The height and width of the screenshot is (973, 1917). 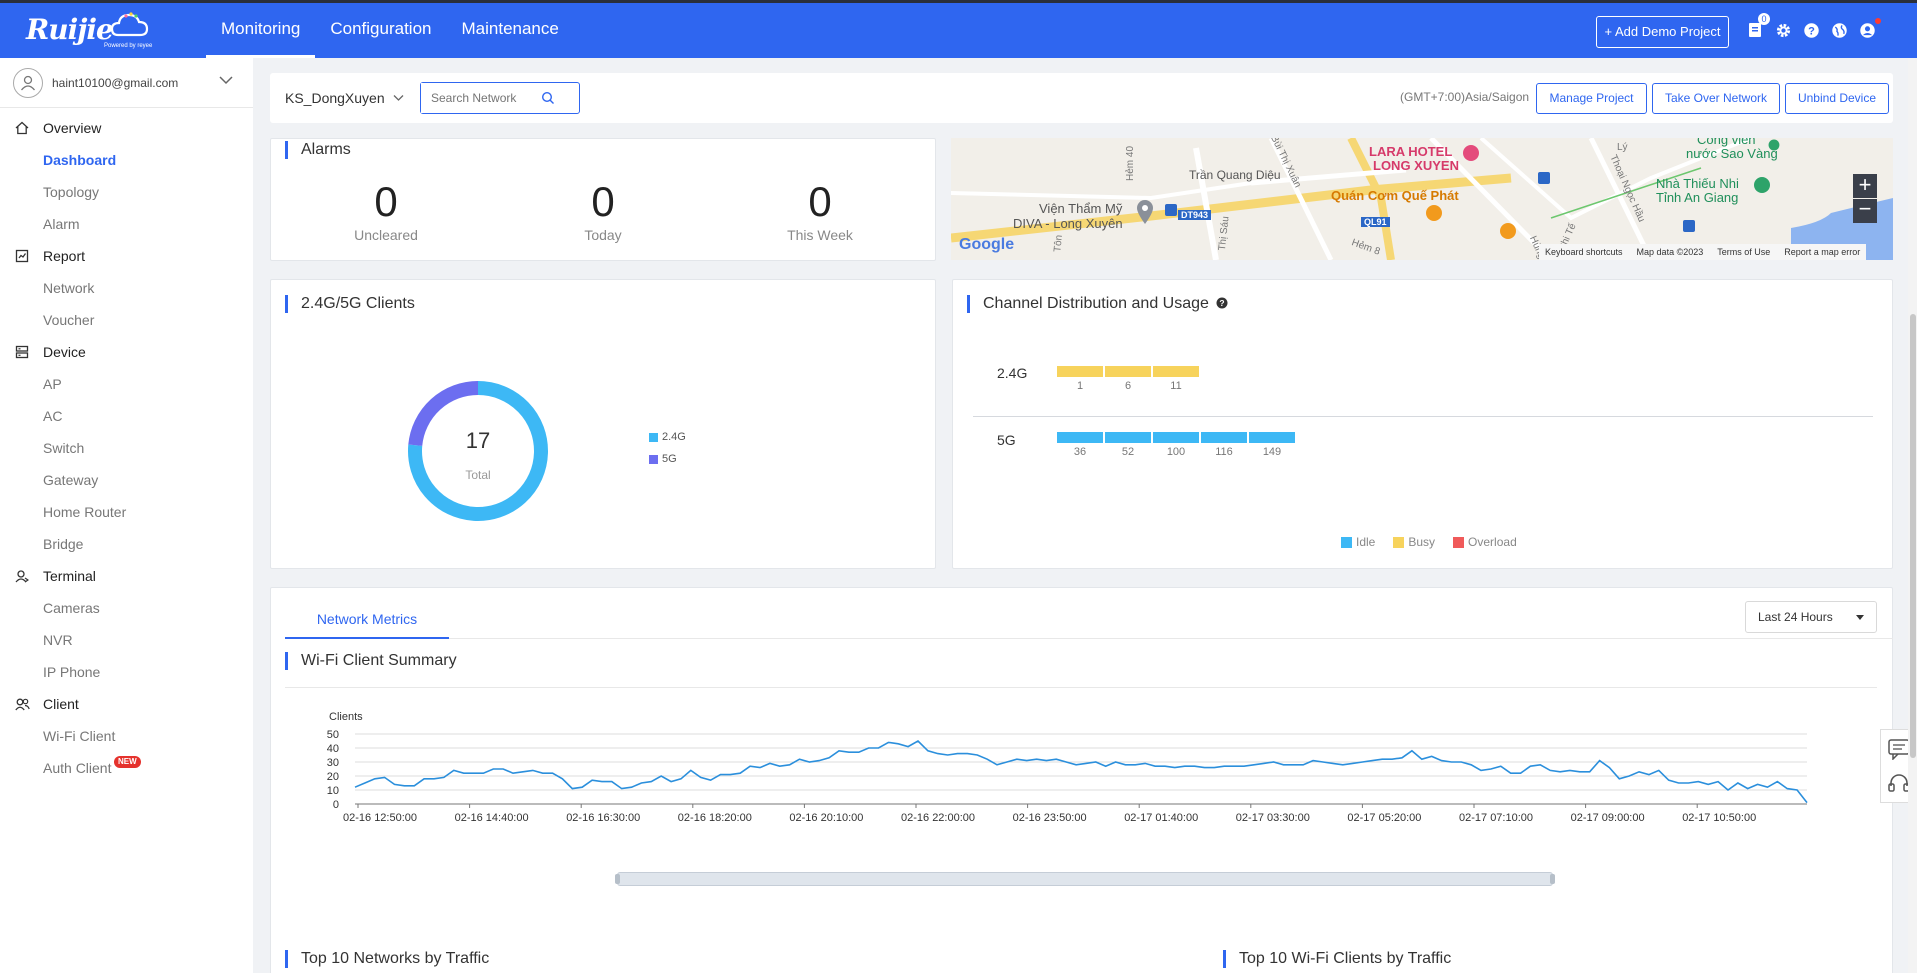 I want to click on avatar, so click(x=28, y=82).